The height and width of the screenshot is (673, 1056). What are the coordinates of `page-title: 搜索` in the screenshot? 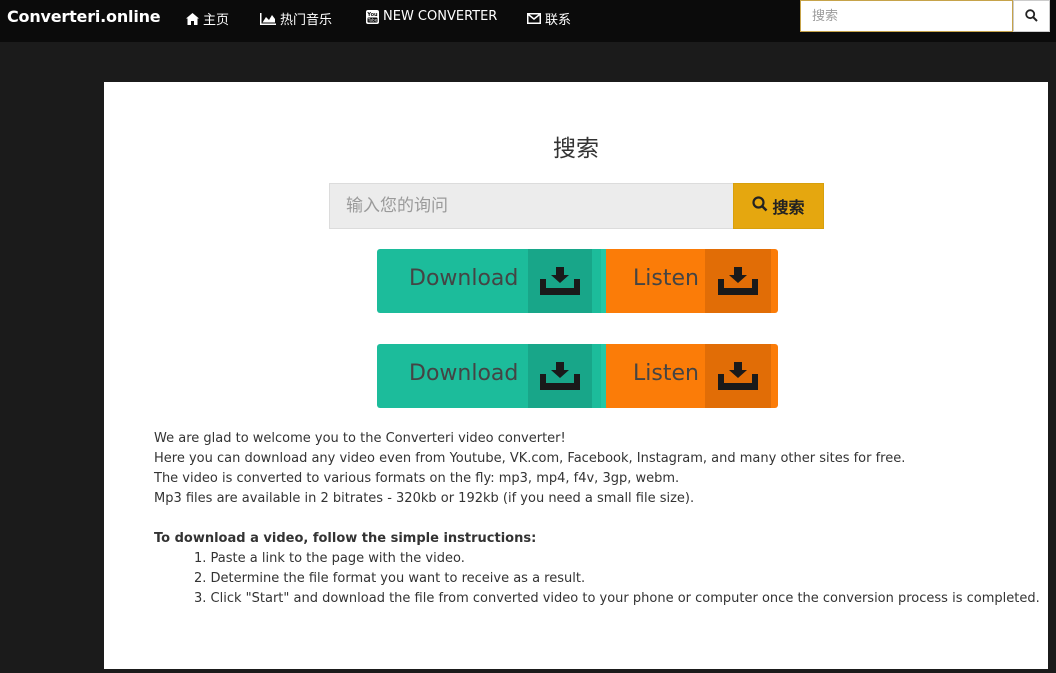 It's located at (576, 149).